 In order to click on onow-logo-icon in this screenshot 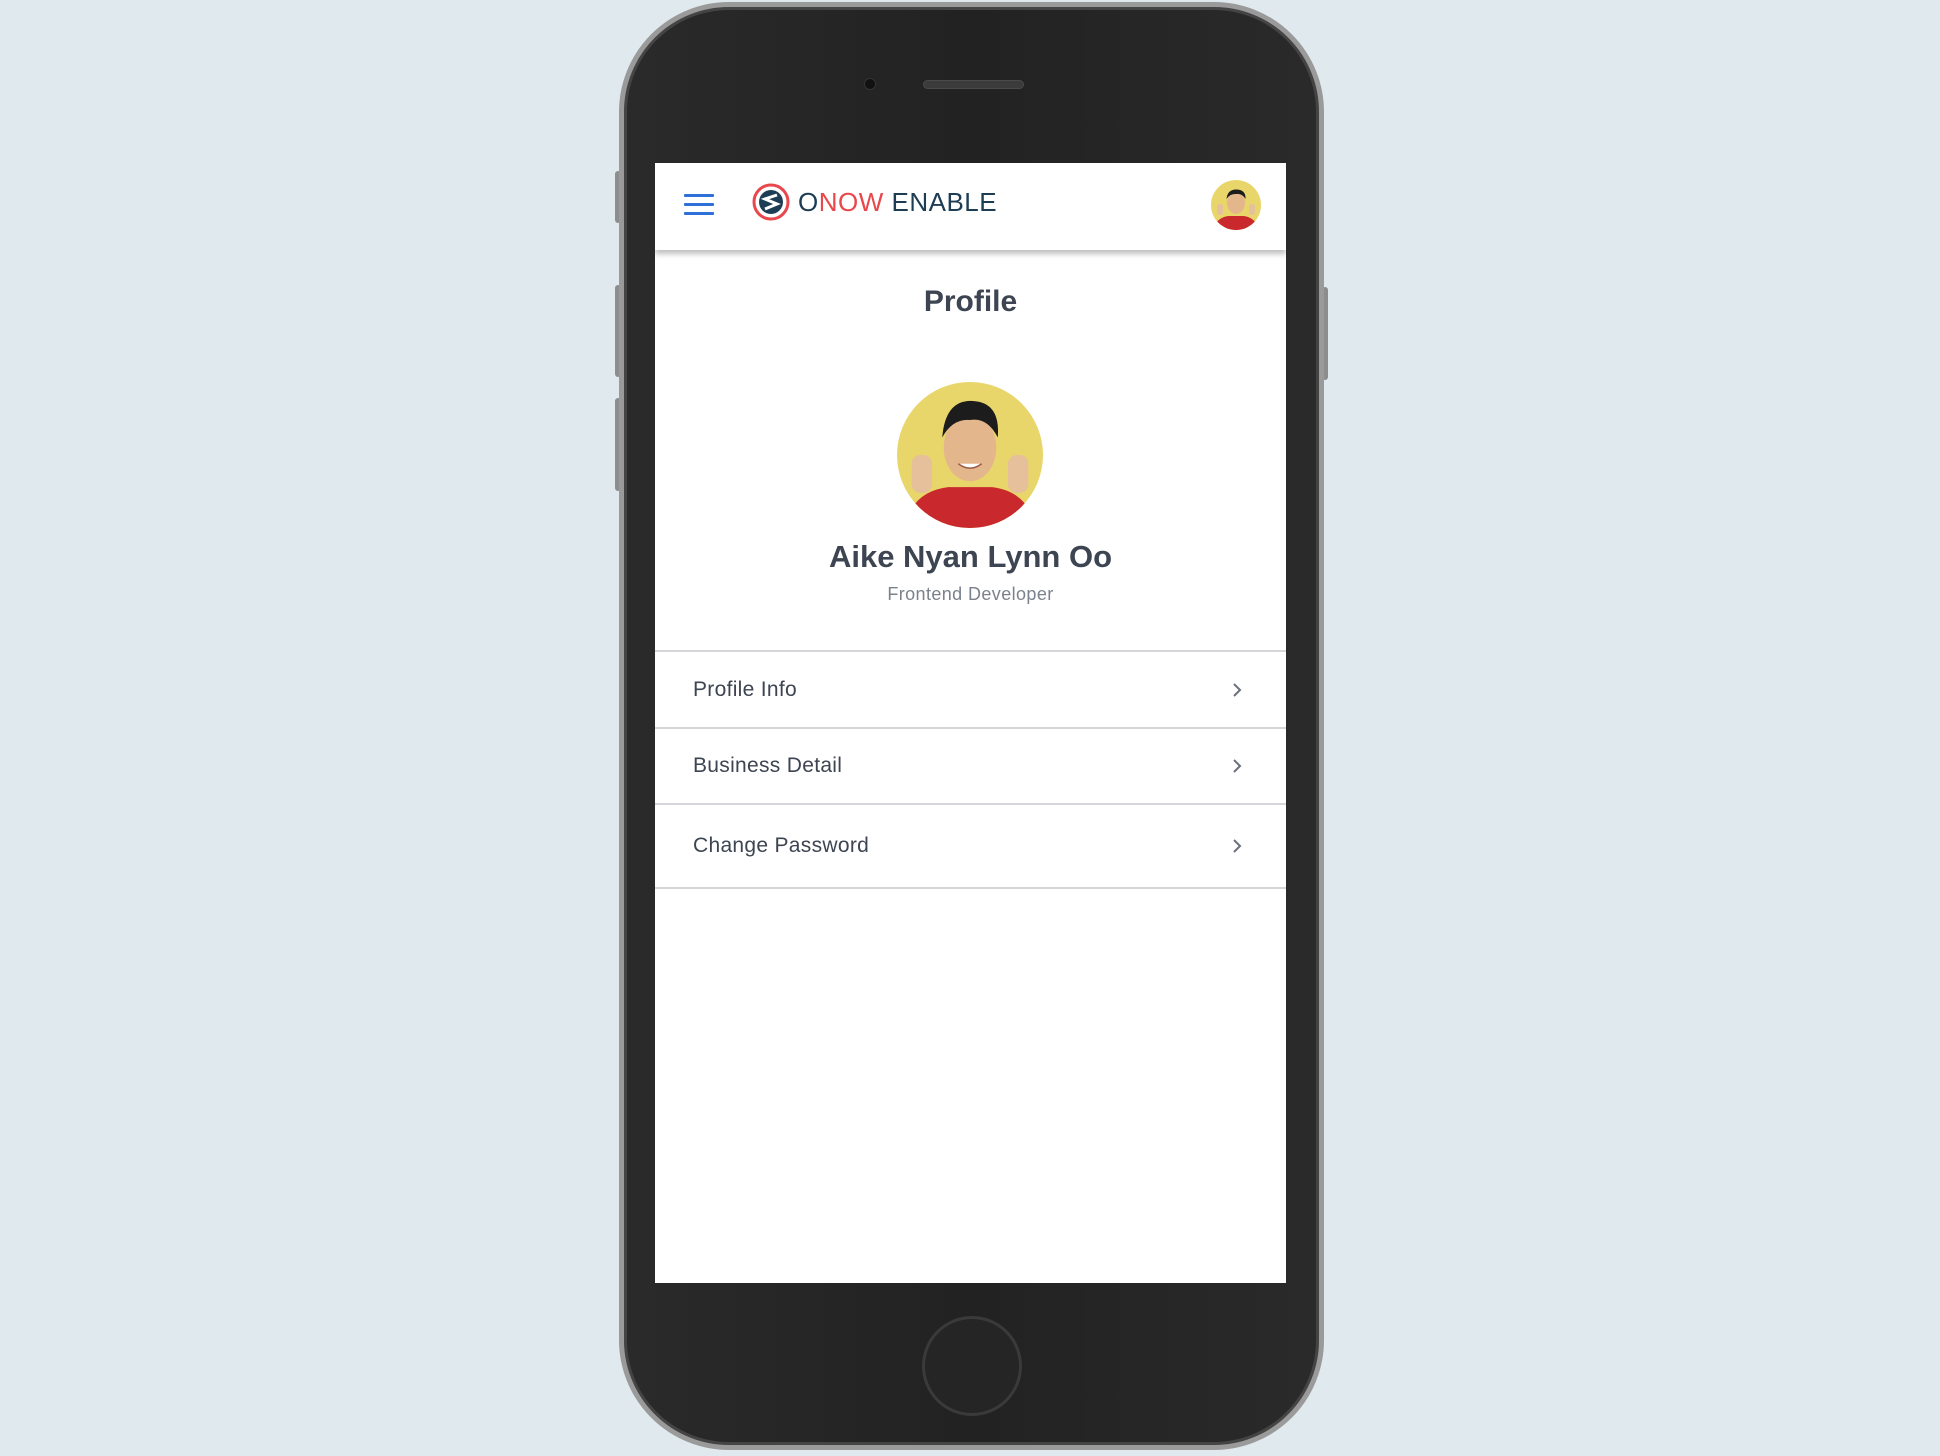, I will do `click(771, 202)`.